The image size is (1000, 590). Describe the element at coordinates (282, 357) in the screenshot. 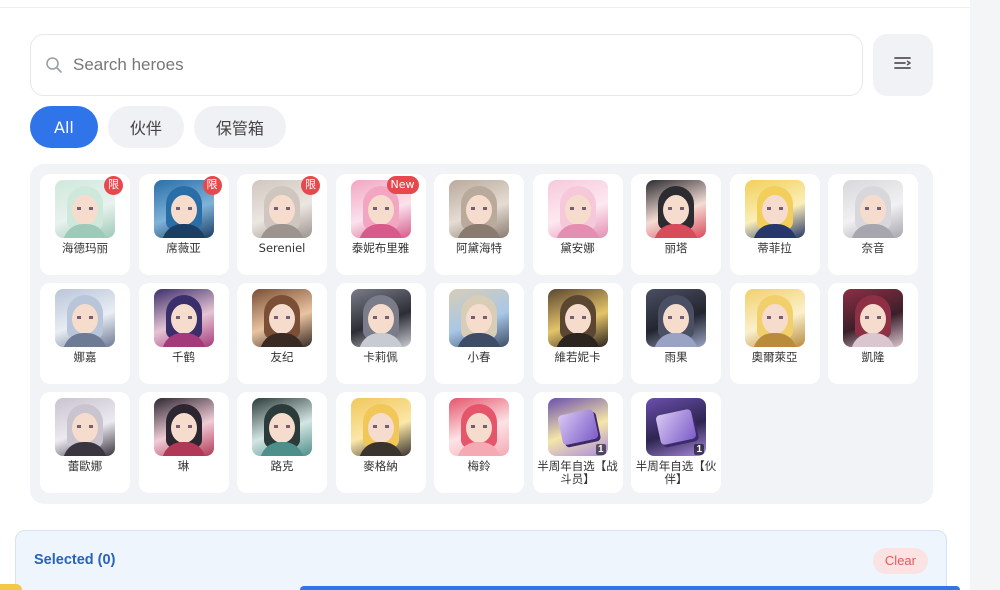

I see `hero-name: 友纪` at that location.